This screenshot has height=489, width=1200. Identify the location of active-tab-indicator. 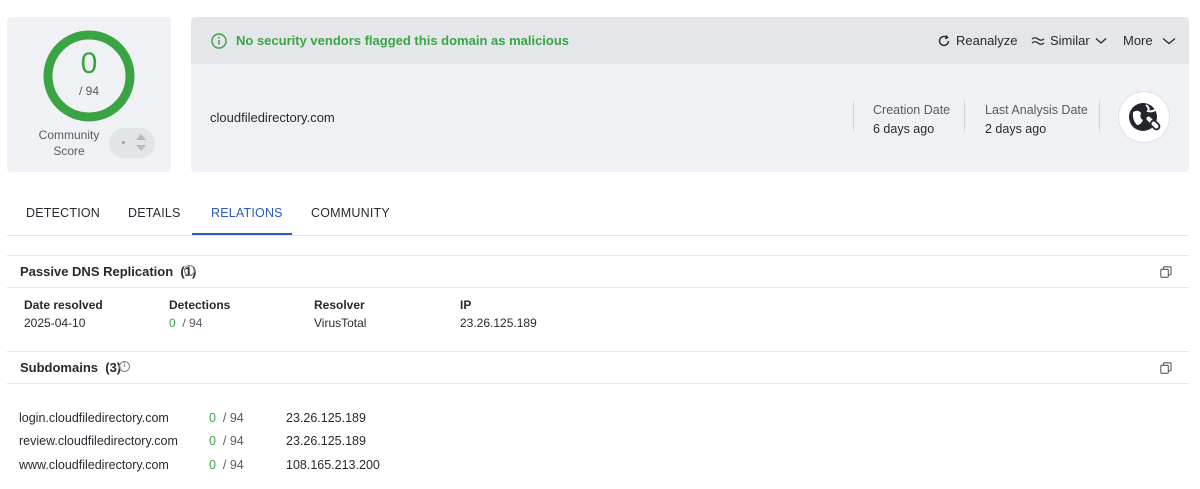
(242, 234).